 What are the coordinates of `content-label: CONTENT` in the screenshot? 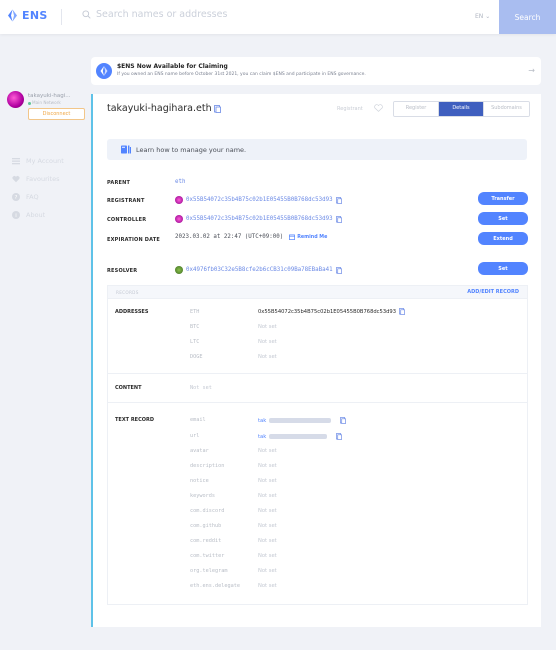 It's located at (128, 388).